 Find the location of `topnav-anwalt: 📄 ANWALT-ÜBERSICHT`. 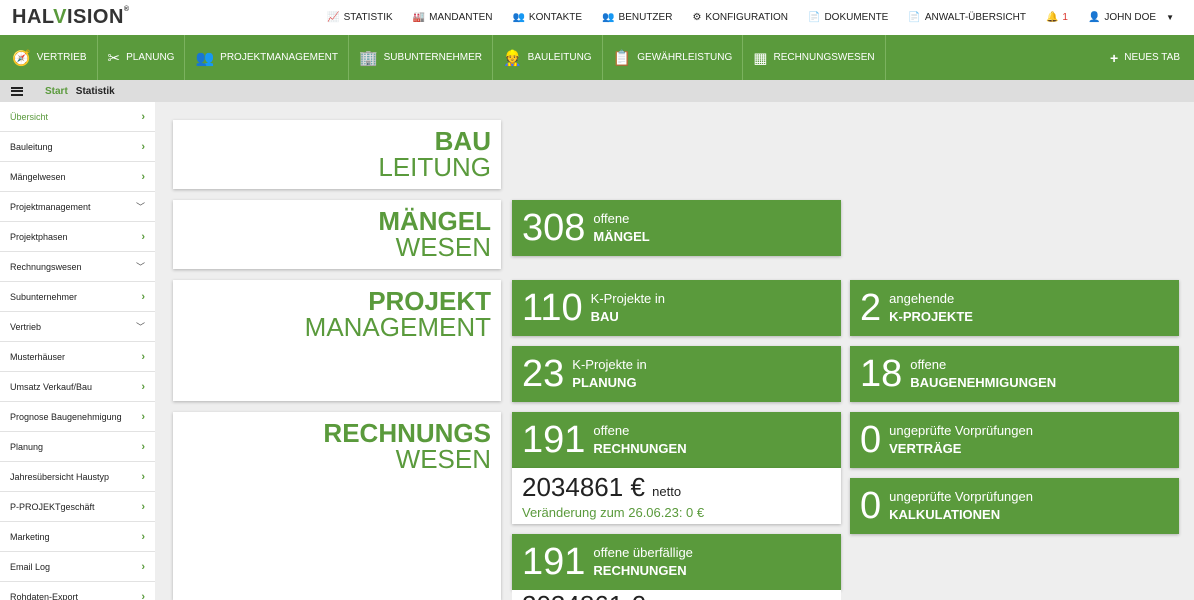

topnav-anwalt: 📄 ANWALT-ÜBERSICHT is located at coordinates (967, 17).